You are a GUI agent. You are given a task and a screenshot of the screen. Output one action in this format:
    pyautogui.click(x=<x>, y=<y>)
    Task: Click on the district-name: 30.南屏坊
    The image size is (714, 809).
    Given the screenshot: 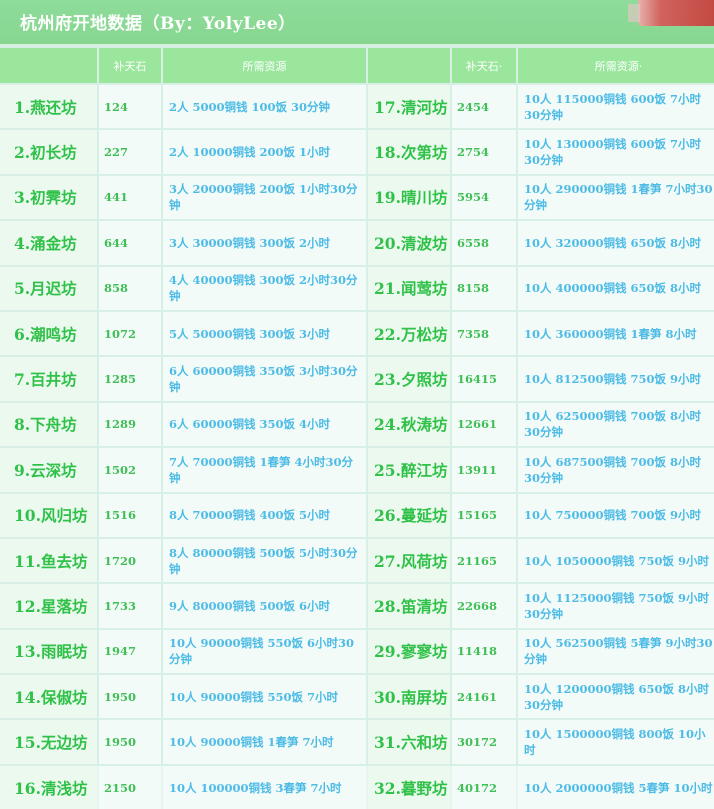 What is the action you would take?
    pyautogui.click(x=409, y=697)
    